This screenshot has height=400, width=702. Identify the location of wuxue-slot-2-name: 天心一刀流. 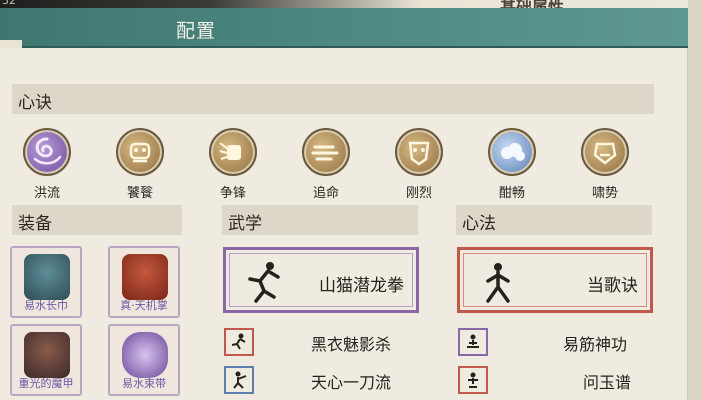
(351, 382).